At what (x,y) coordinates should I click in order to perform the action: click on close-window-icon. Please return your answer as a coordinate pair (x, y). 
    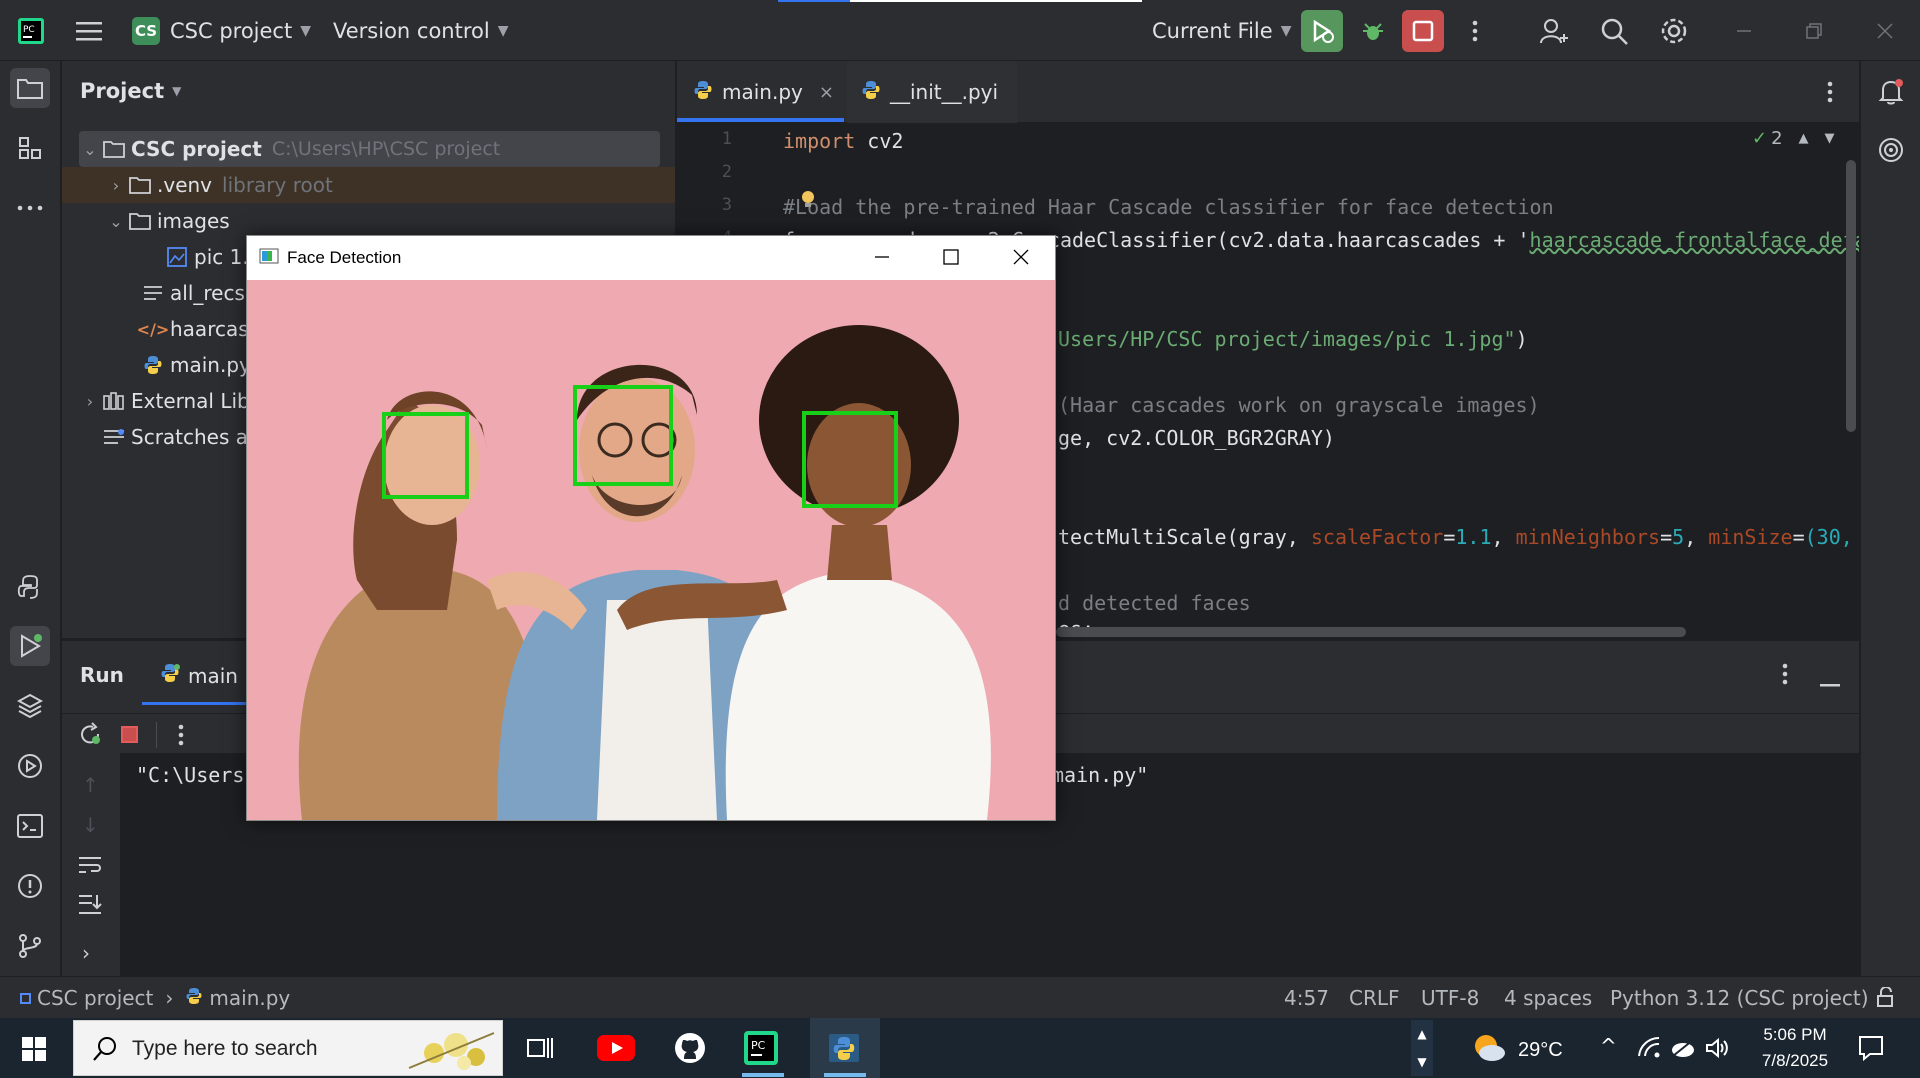
    Looking at the image, I should click on (1884, 30).